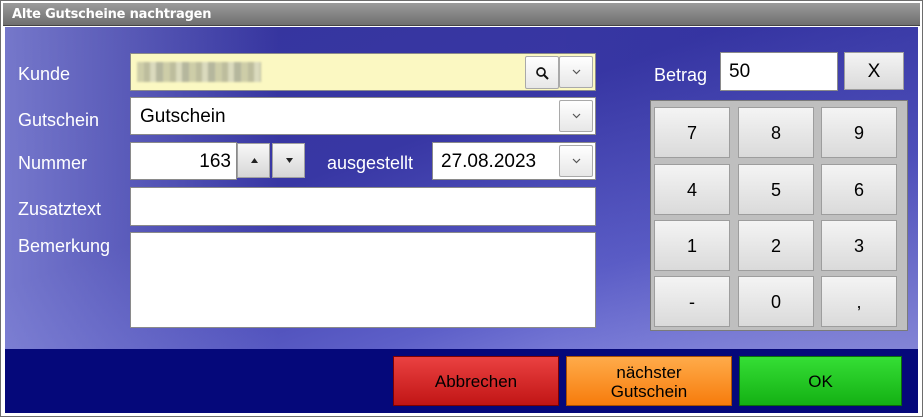  What do you see at coordinates (649, 372) in the screenshot?
I see `next-voucher-label-line1: nächster` at bounding box center [649, 372].